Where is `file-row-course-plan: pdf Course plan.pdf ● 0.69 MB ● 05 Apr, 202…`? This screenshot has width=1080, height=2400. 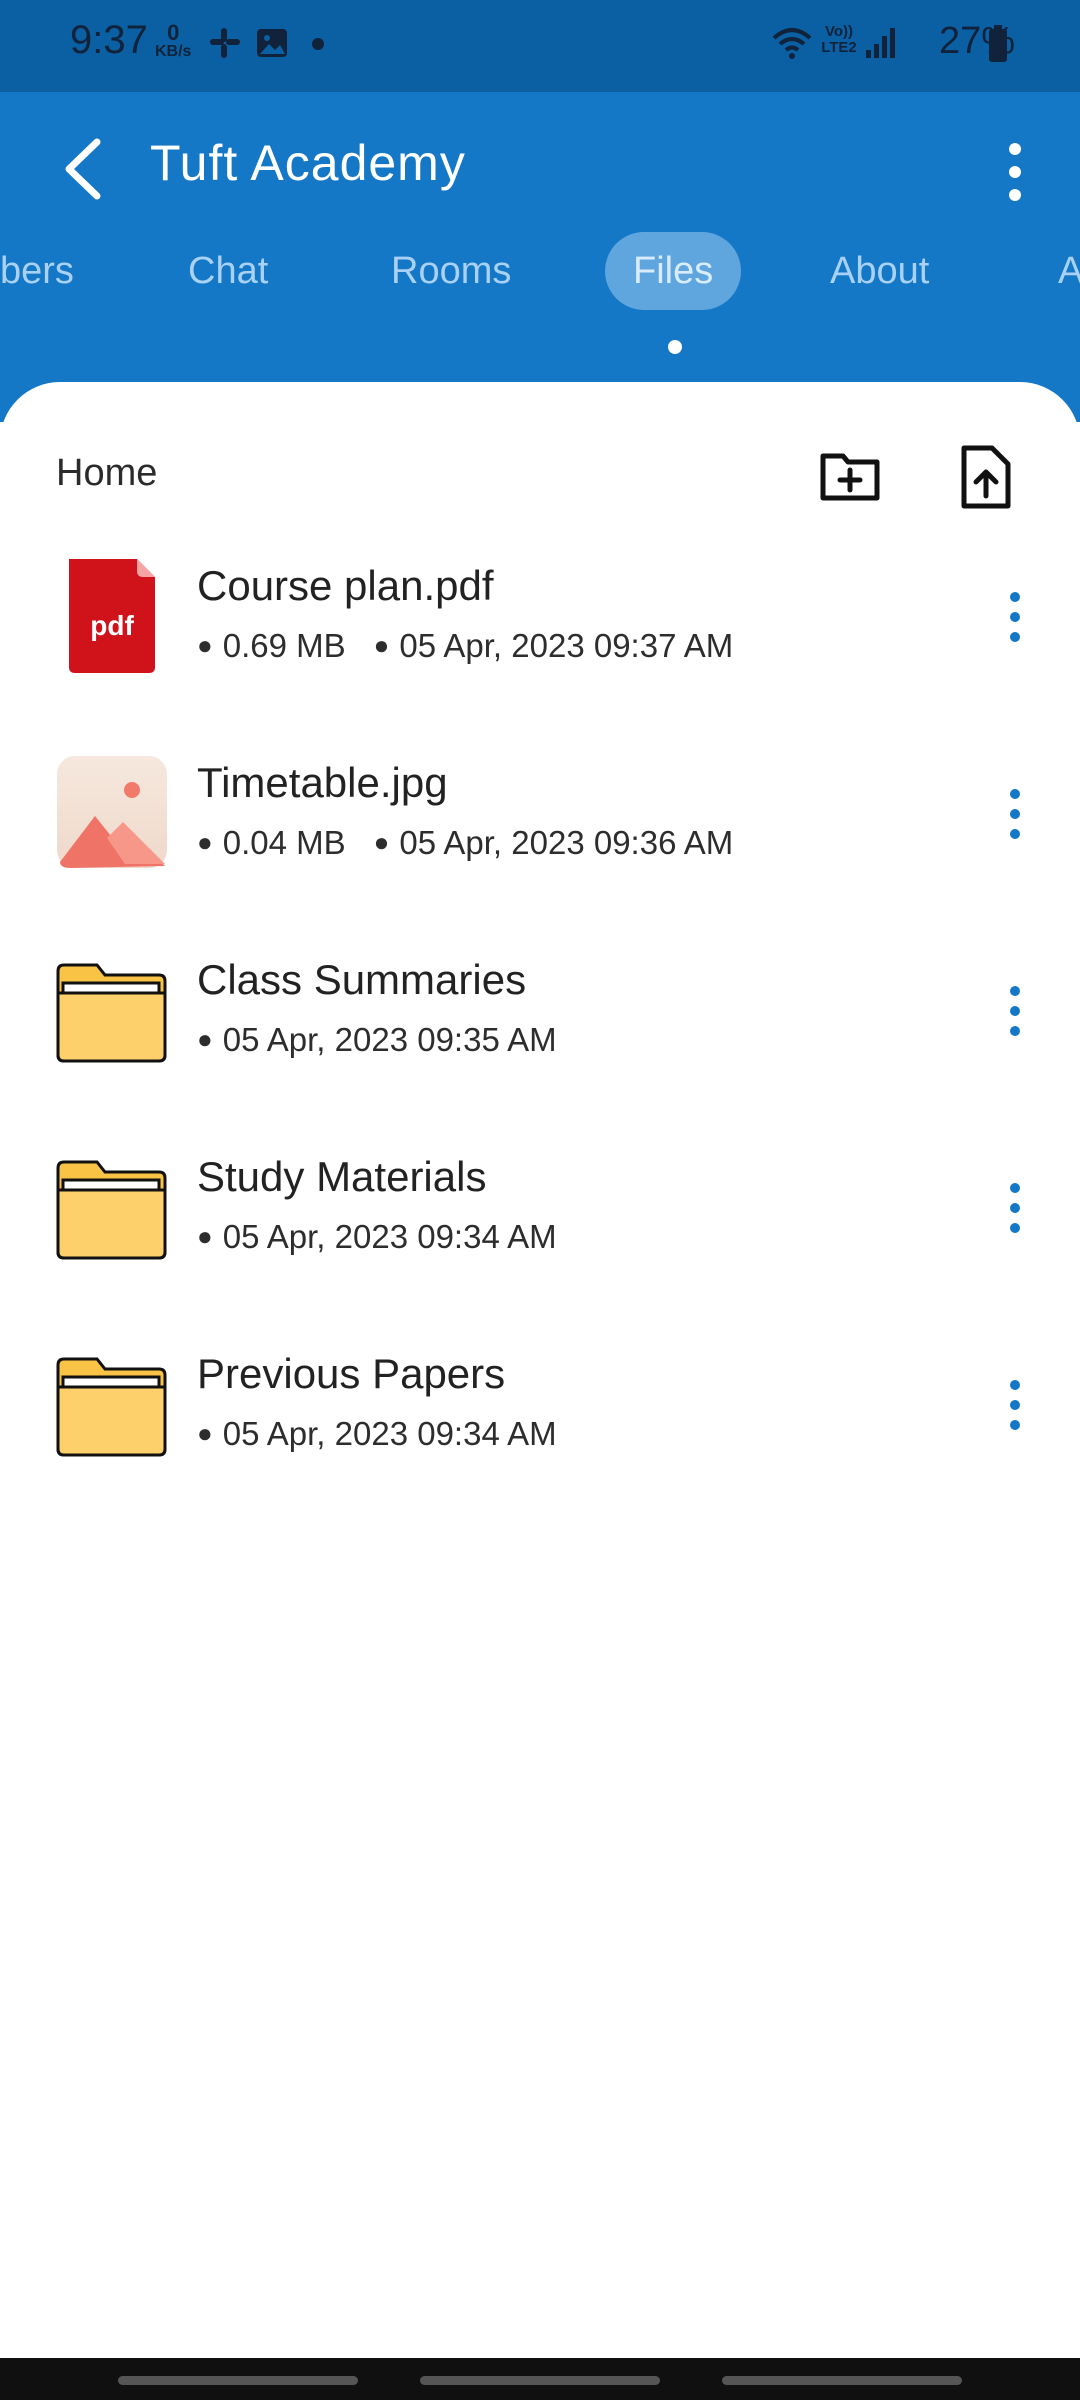 file-row-course-plan: pdf Course plan.pdf ● 0.69 MB ● 05 Apr, 202… is located at coordinates (540, 655).